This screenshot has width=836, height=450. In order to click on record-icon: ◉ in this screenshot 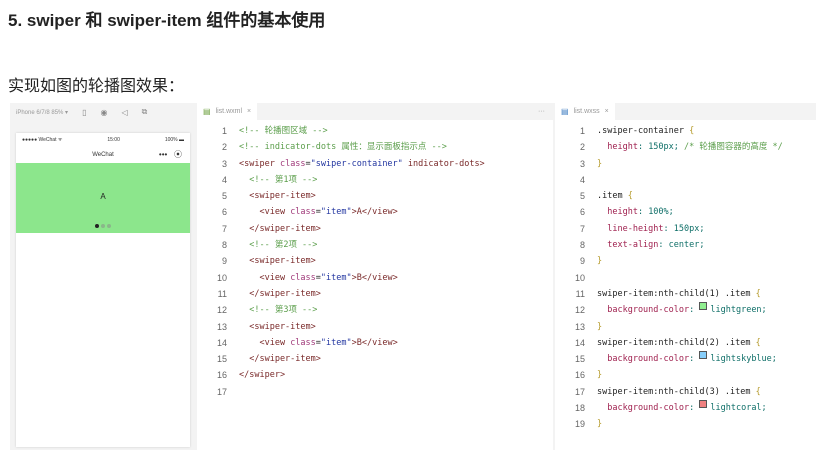, I will do `click(103, 112)`.